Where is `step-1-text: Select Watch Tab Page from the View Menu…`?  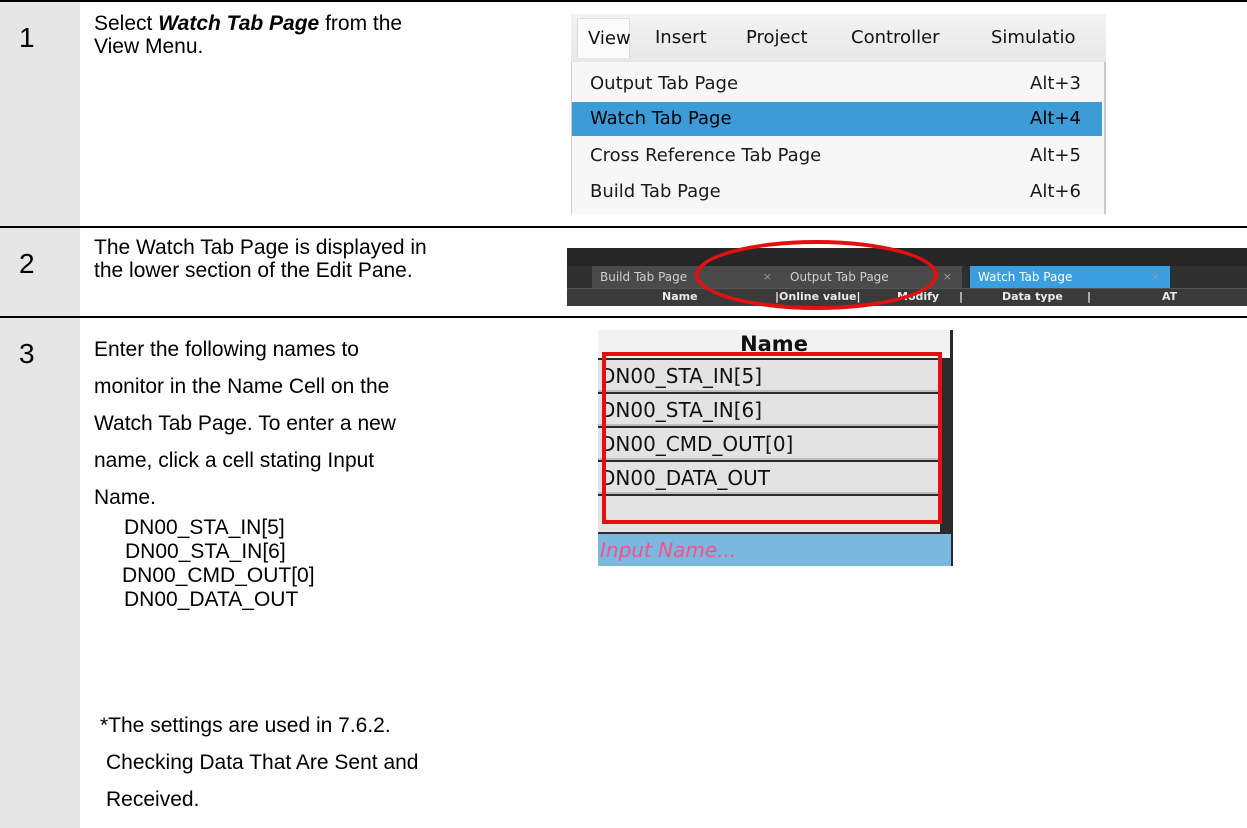 step-1-text: Select Watch Tab Page from the View Menu… is located at coordinates (248, 35).